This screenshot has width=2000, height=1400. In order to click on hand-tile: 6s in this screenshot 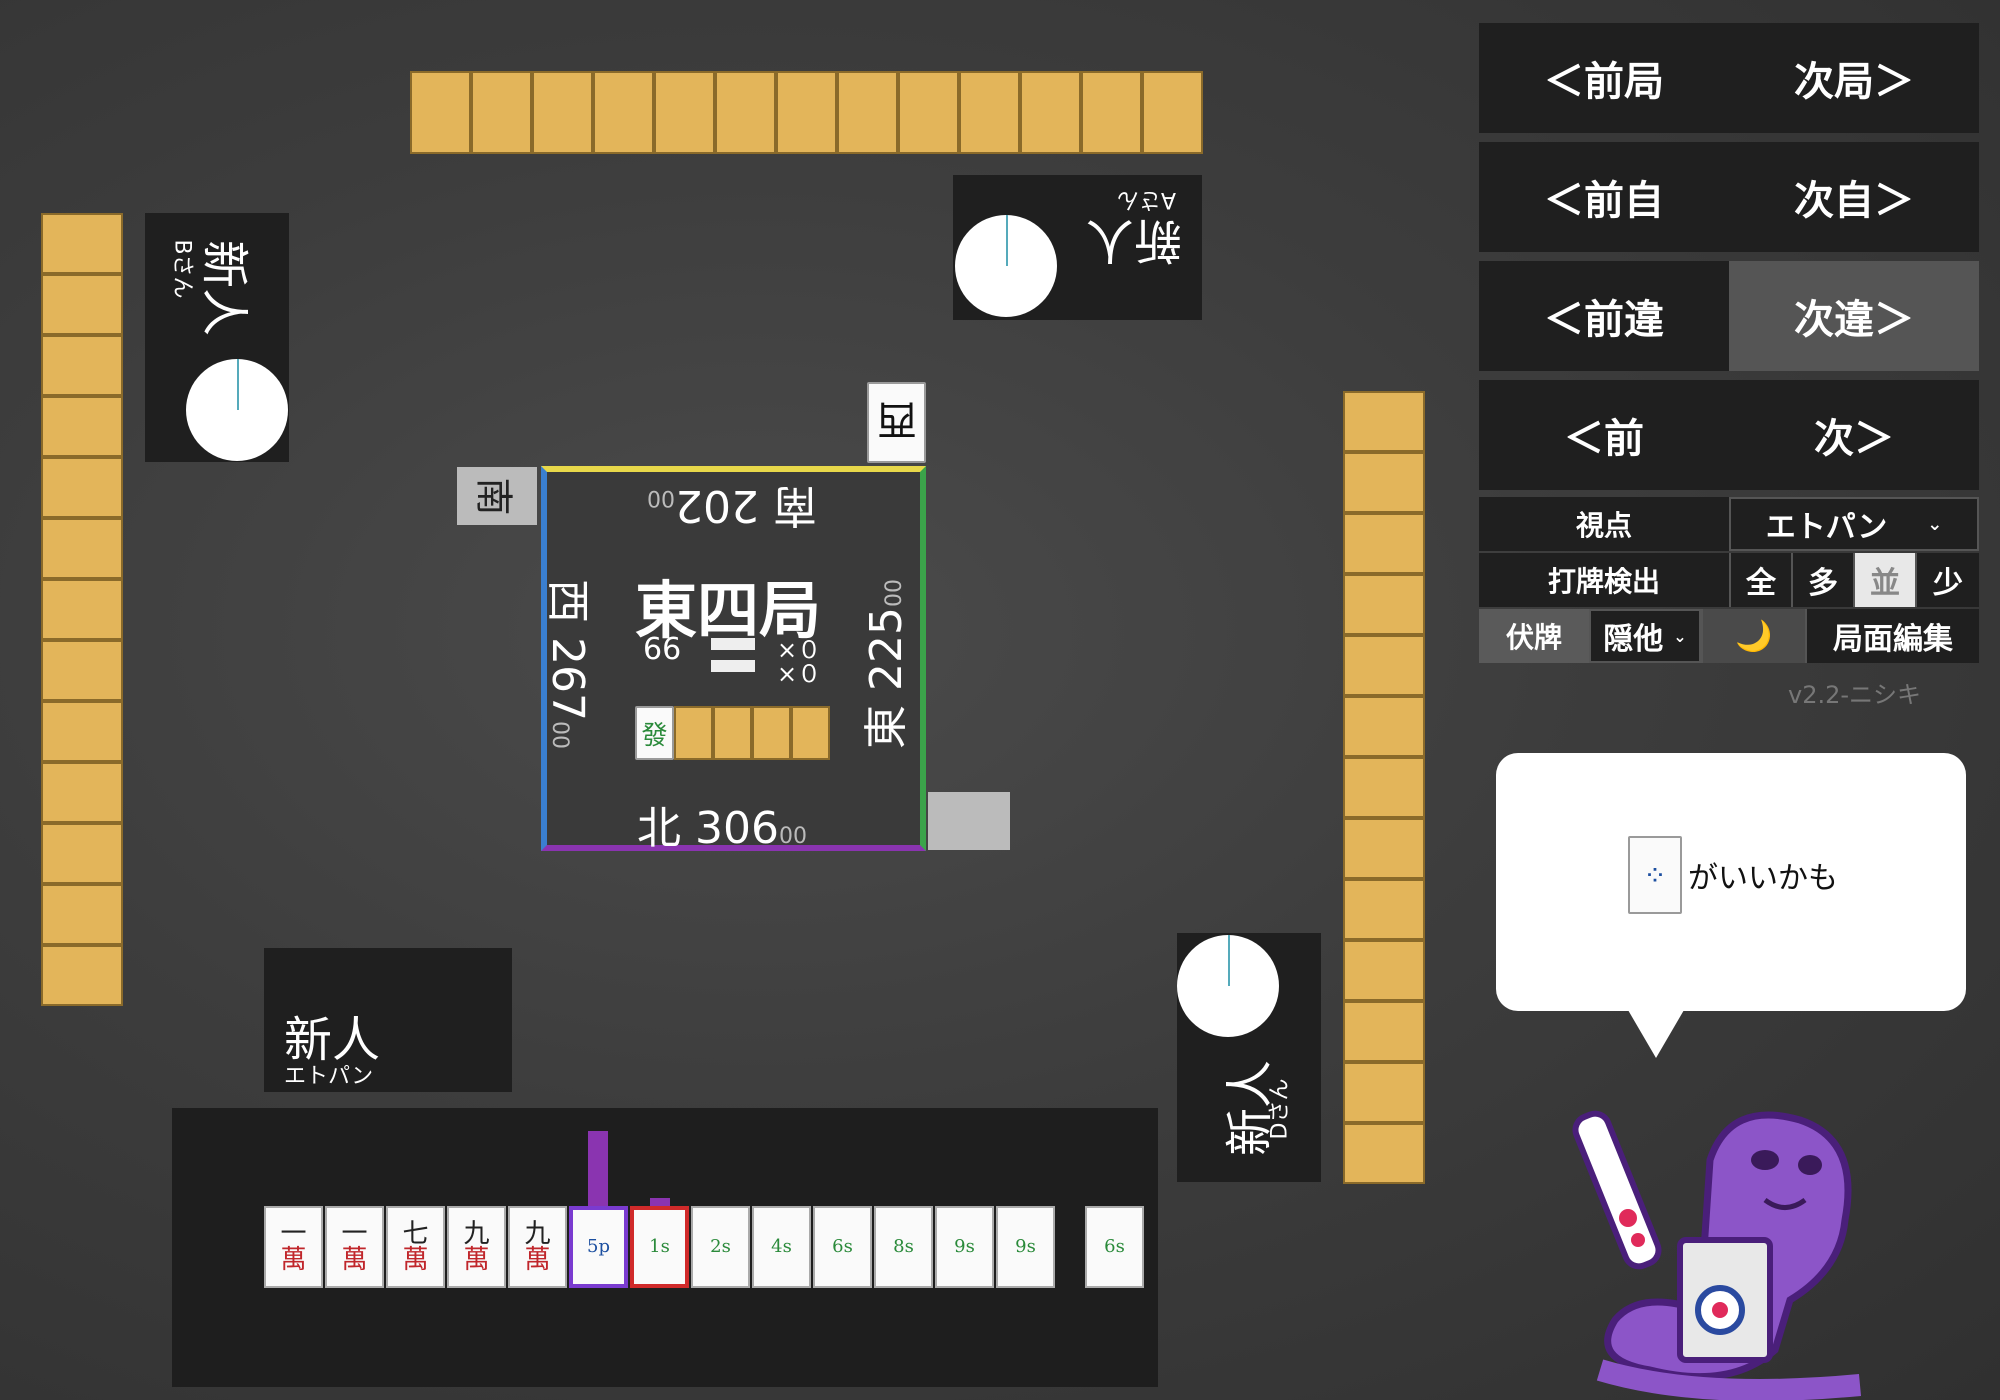, I will do `click(842, 1247)`.